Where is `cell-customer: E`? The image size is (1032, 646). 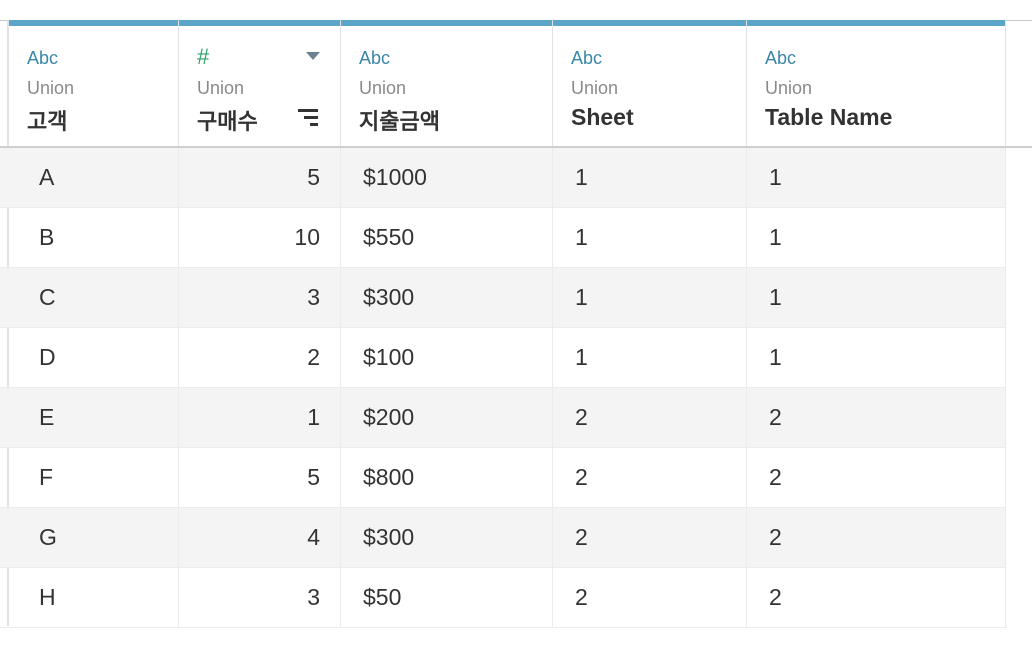 cell-customer: E is located at coordinates (94, 417).